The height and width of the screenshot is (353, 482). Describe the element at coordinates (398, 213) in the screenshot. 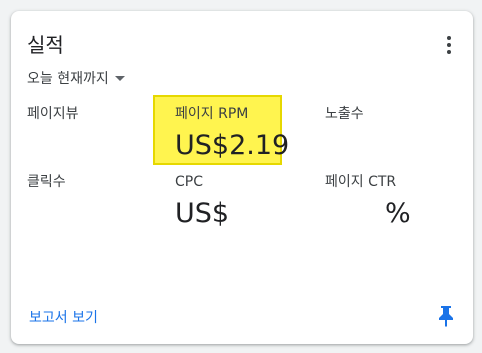

I see `metric-value-page-ctr: %` at that location.